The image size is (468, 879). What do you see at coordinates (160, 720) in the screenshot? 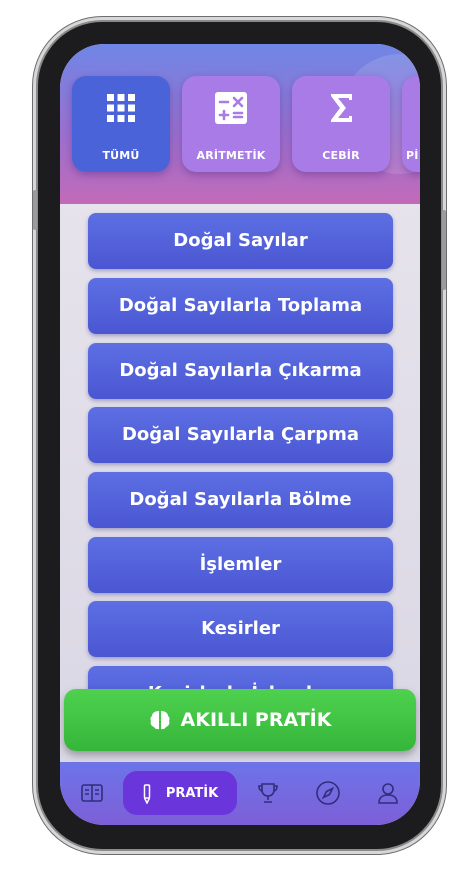
I see `brain-icon` at bounding box center [160, 720].